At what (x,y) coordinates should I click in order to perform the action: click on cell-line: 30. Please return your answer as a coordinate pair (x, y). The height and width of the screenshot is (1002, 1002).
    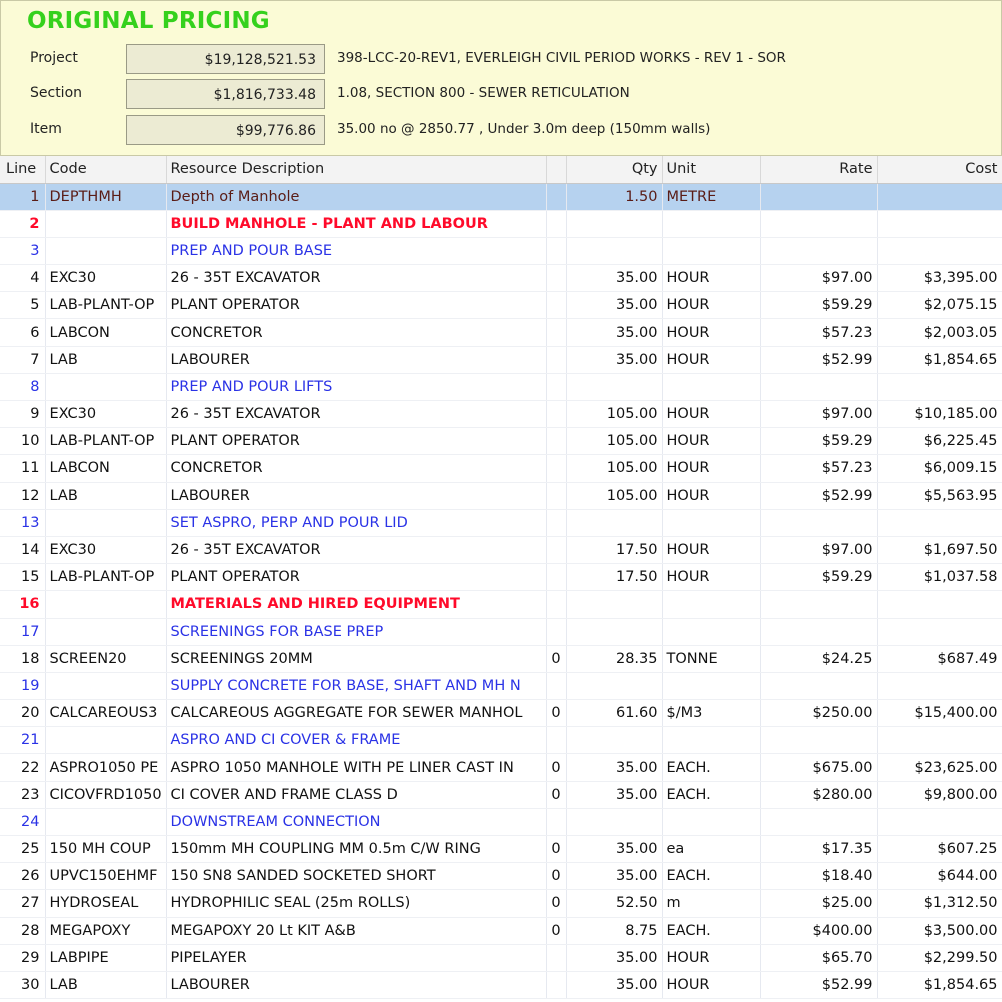
    Looking at the image, I should click on (23, 985).